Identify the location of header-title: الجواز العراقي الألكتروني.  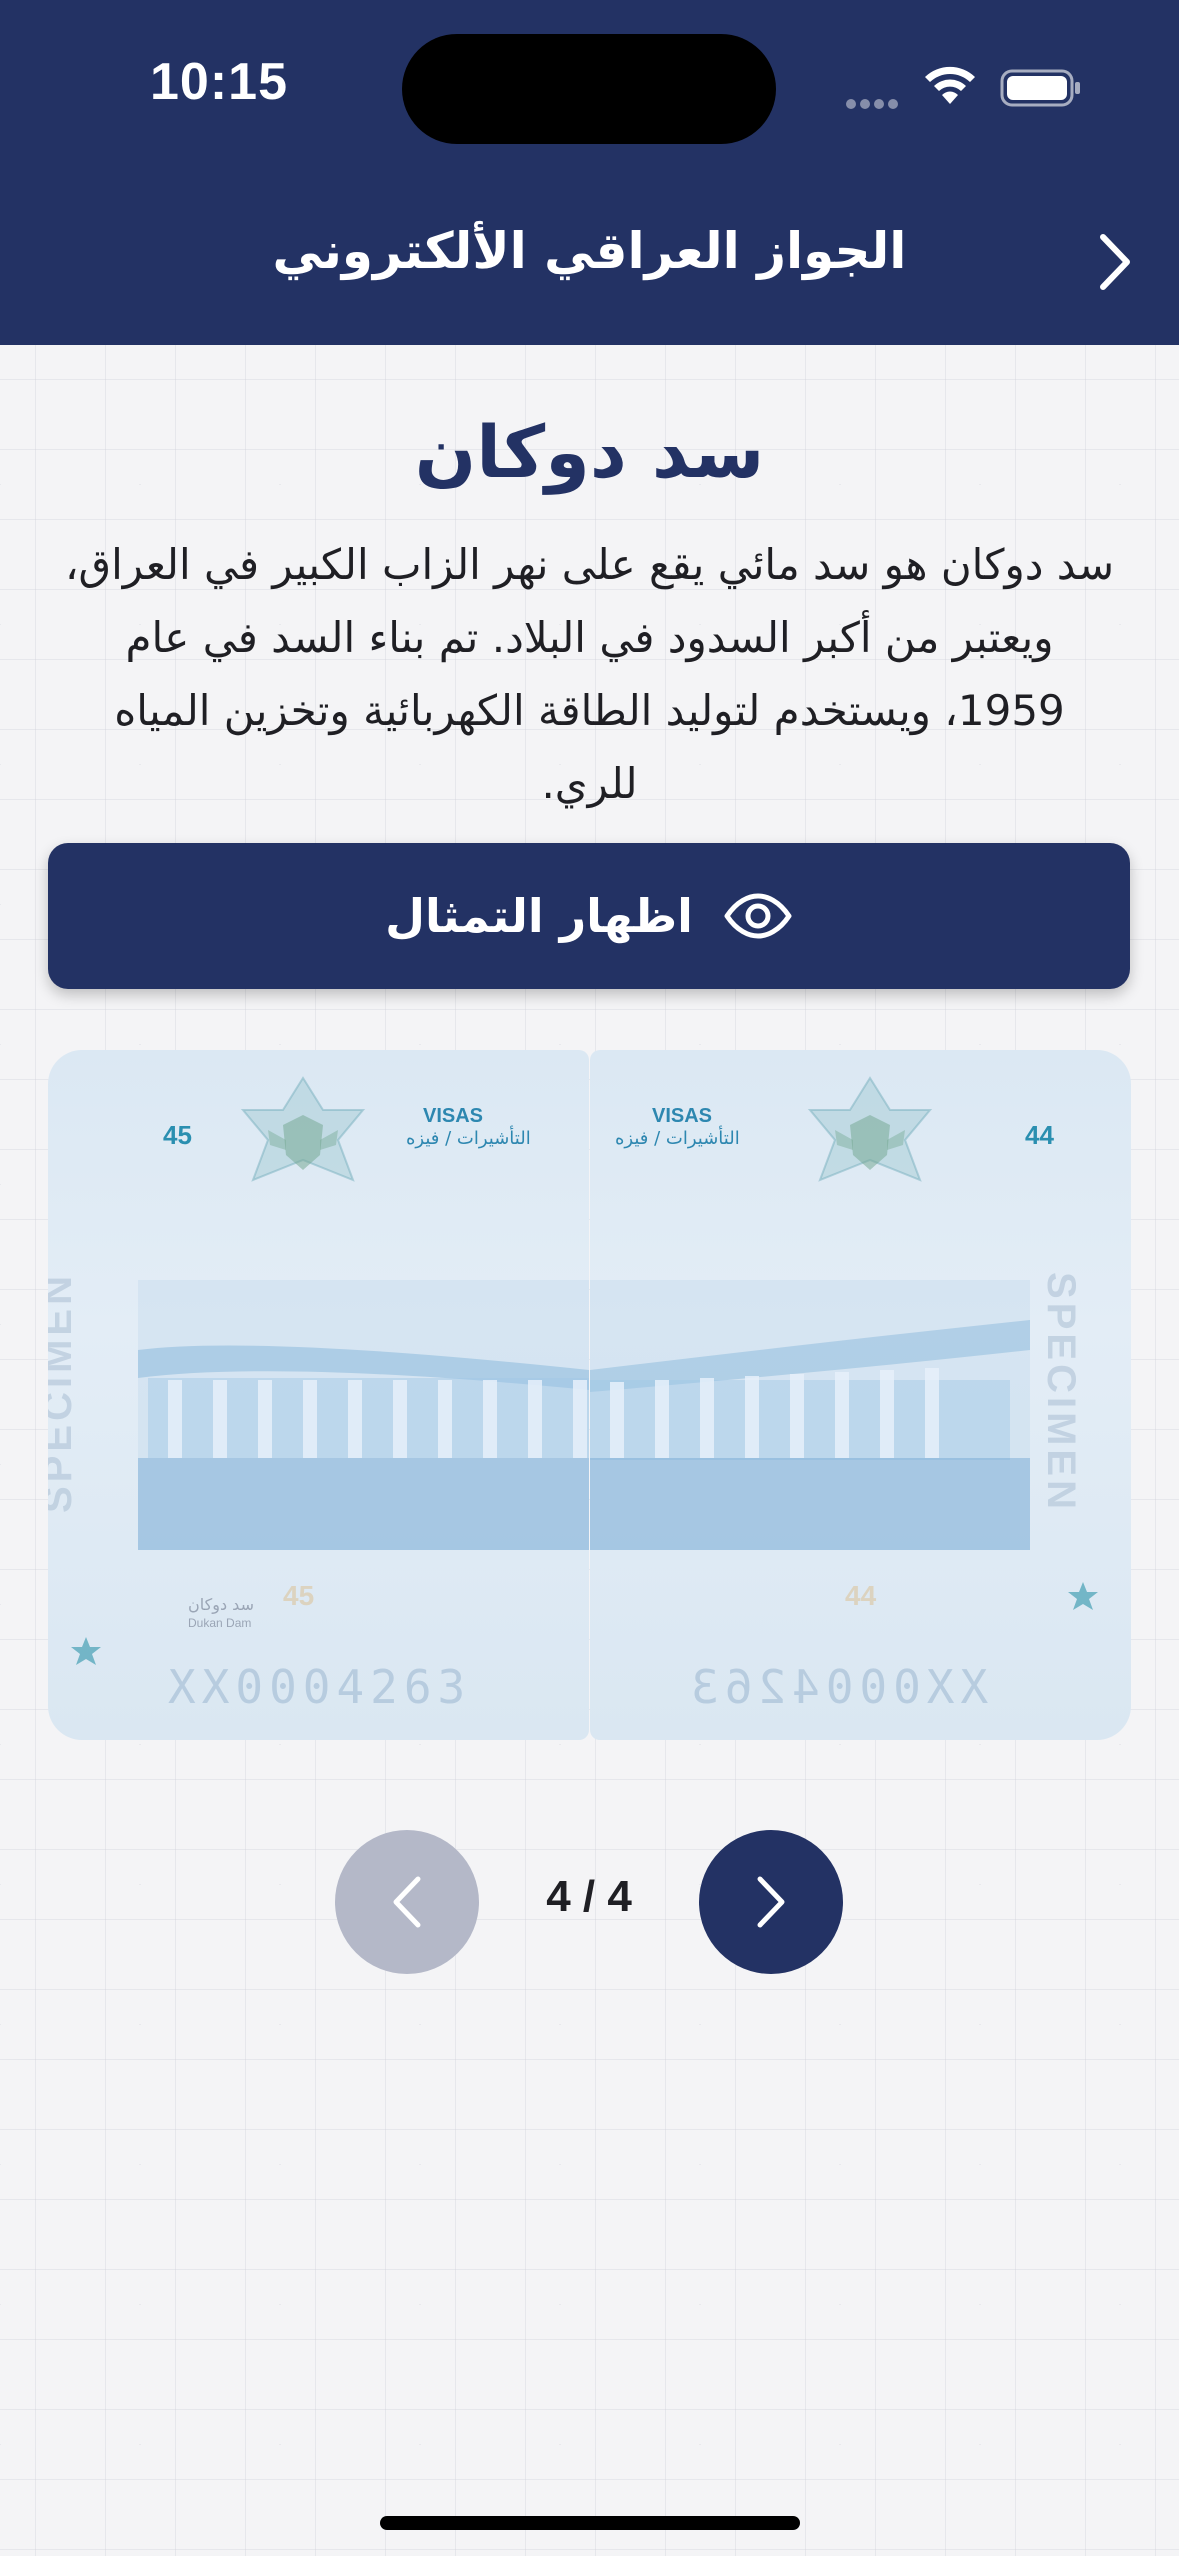
(589, 251).